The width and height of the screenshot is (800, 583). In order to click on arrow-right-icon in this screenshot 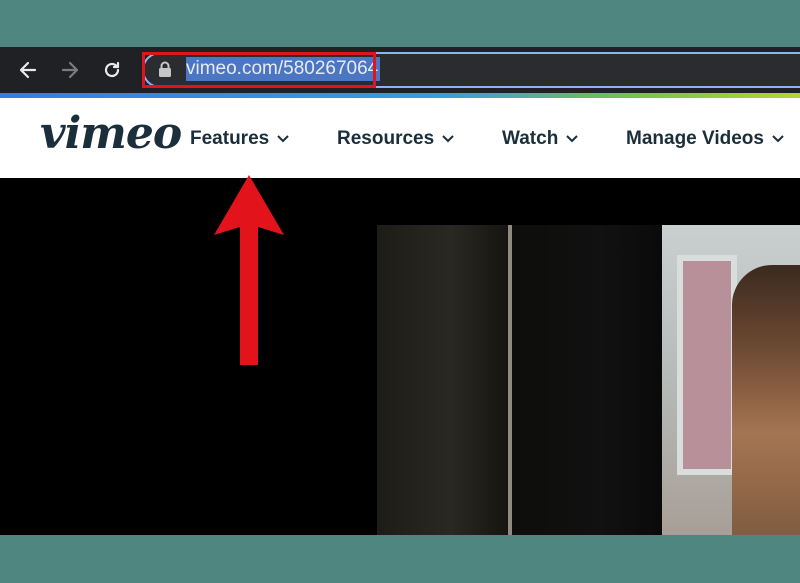, I will do `click(70, 70)`.